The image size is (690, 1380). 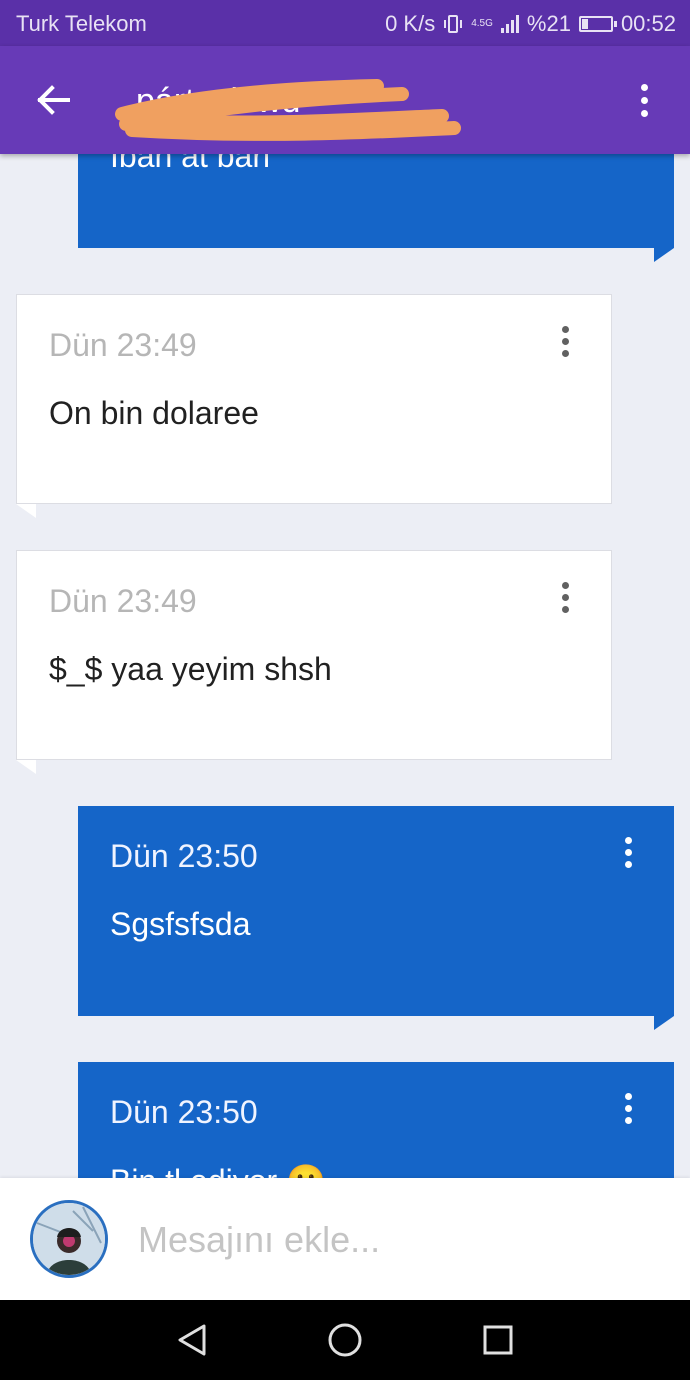 I want to click on message-text: Iban at bari, so click(x=190, y=164).